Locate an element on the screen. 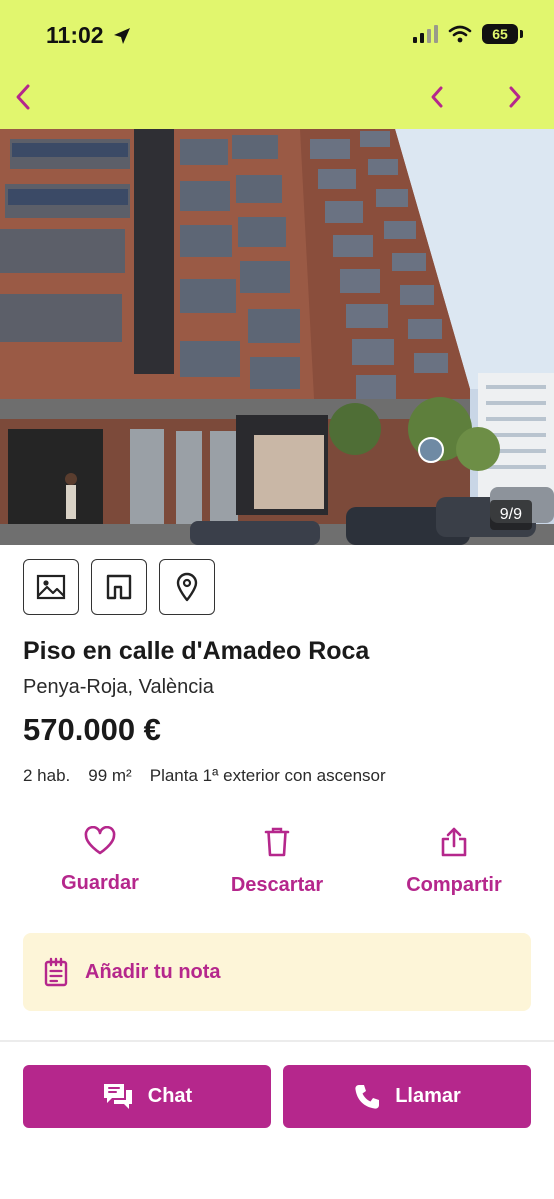 The width and height of the screenshot is (554, 1199). next-listing-button is located at coordinates (515, 97).